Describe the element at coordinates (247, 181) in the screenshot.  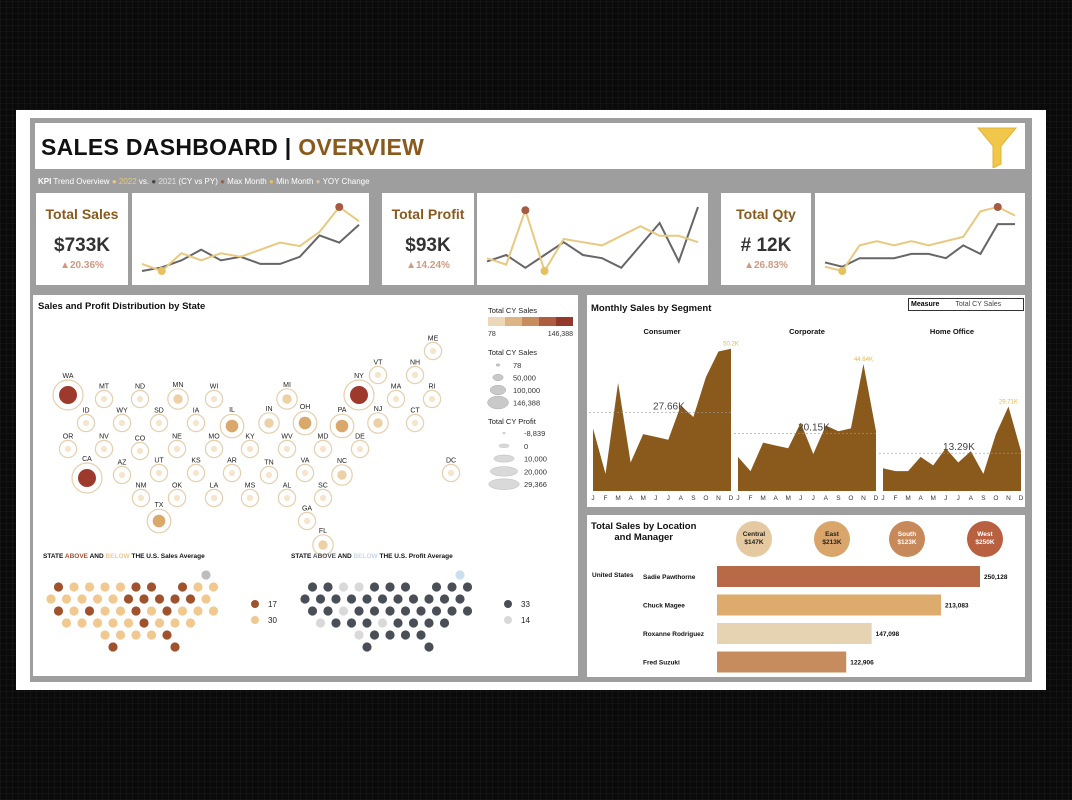
I see `legend-max: Max Month` at that location.